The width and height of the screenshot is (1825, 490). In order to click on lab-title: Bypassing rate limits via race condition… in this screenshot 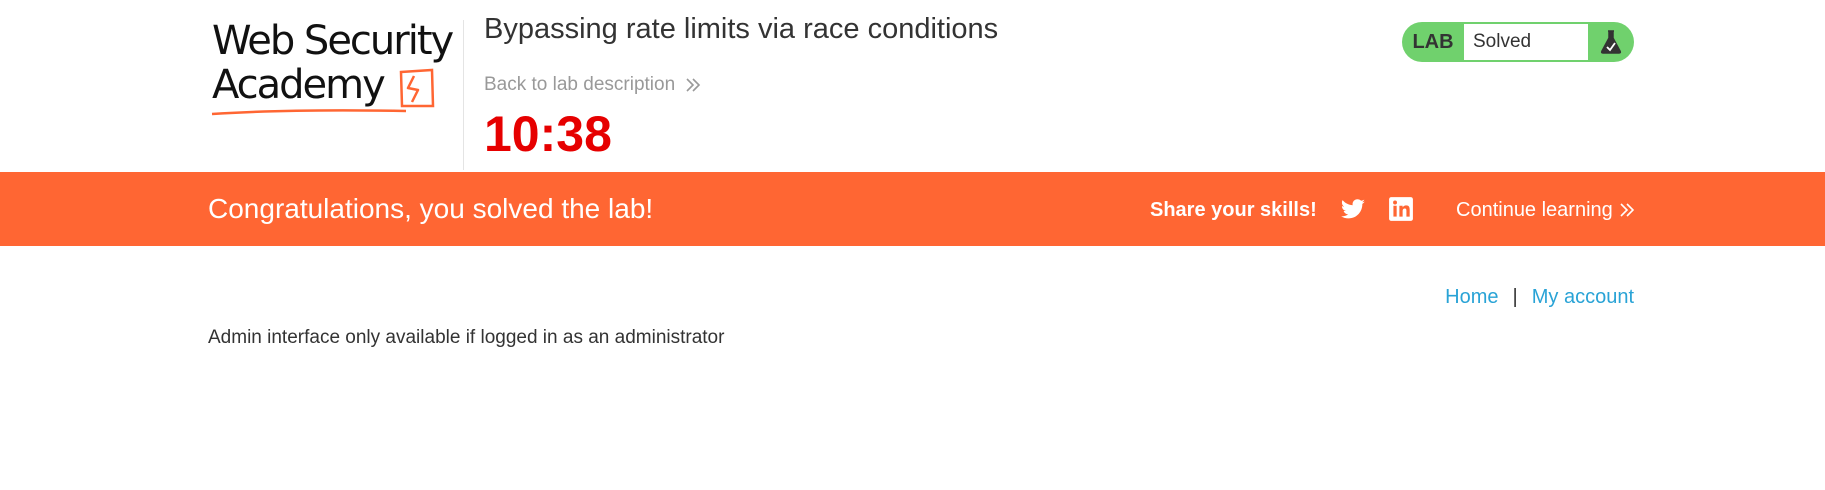, I will do `click(741, 29)`.